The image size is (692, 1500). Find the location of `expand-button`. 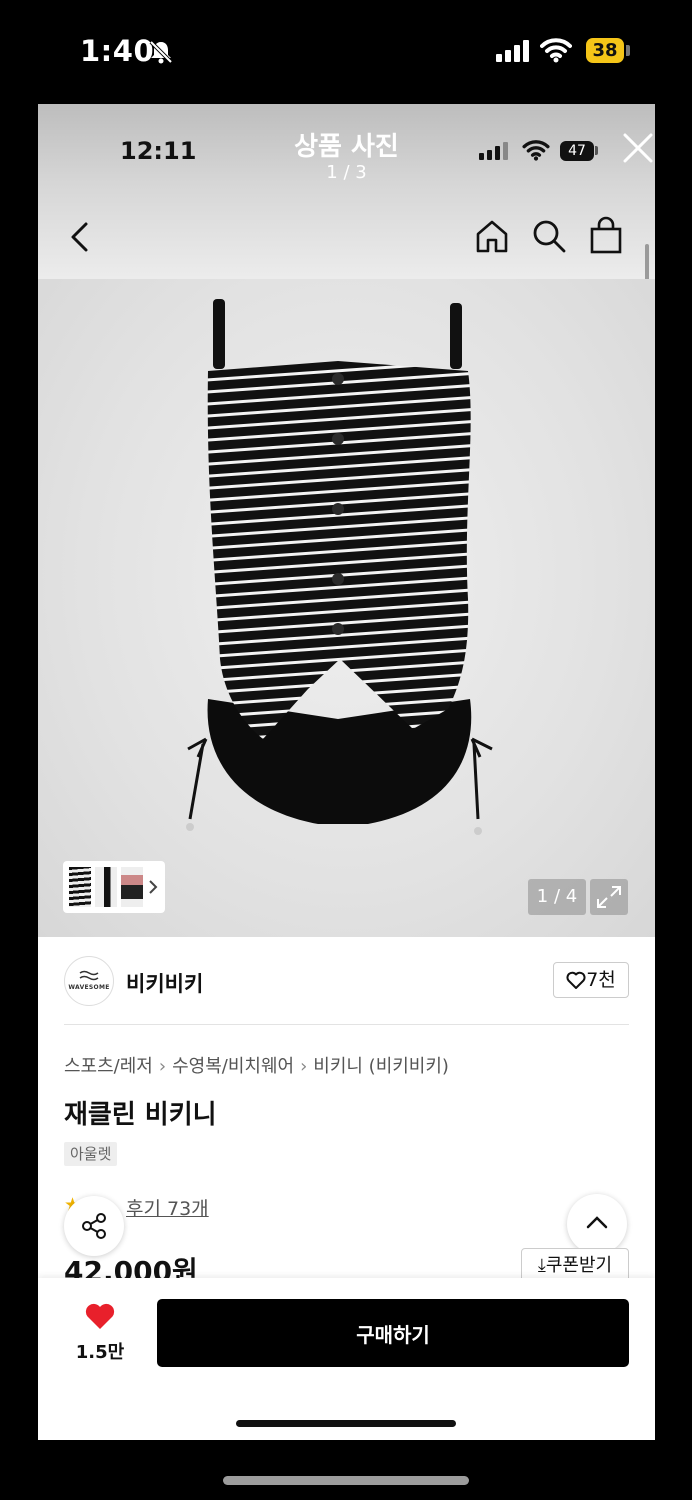

expand-button is located at coordinates (609, 897).